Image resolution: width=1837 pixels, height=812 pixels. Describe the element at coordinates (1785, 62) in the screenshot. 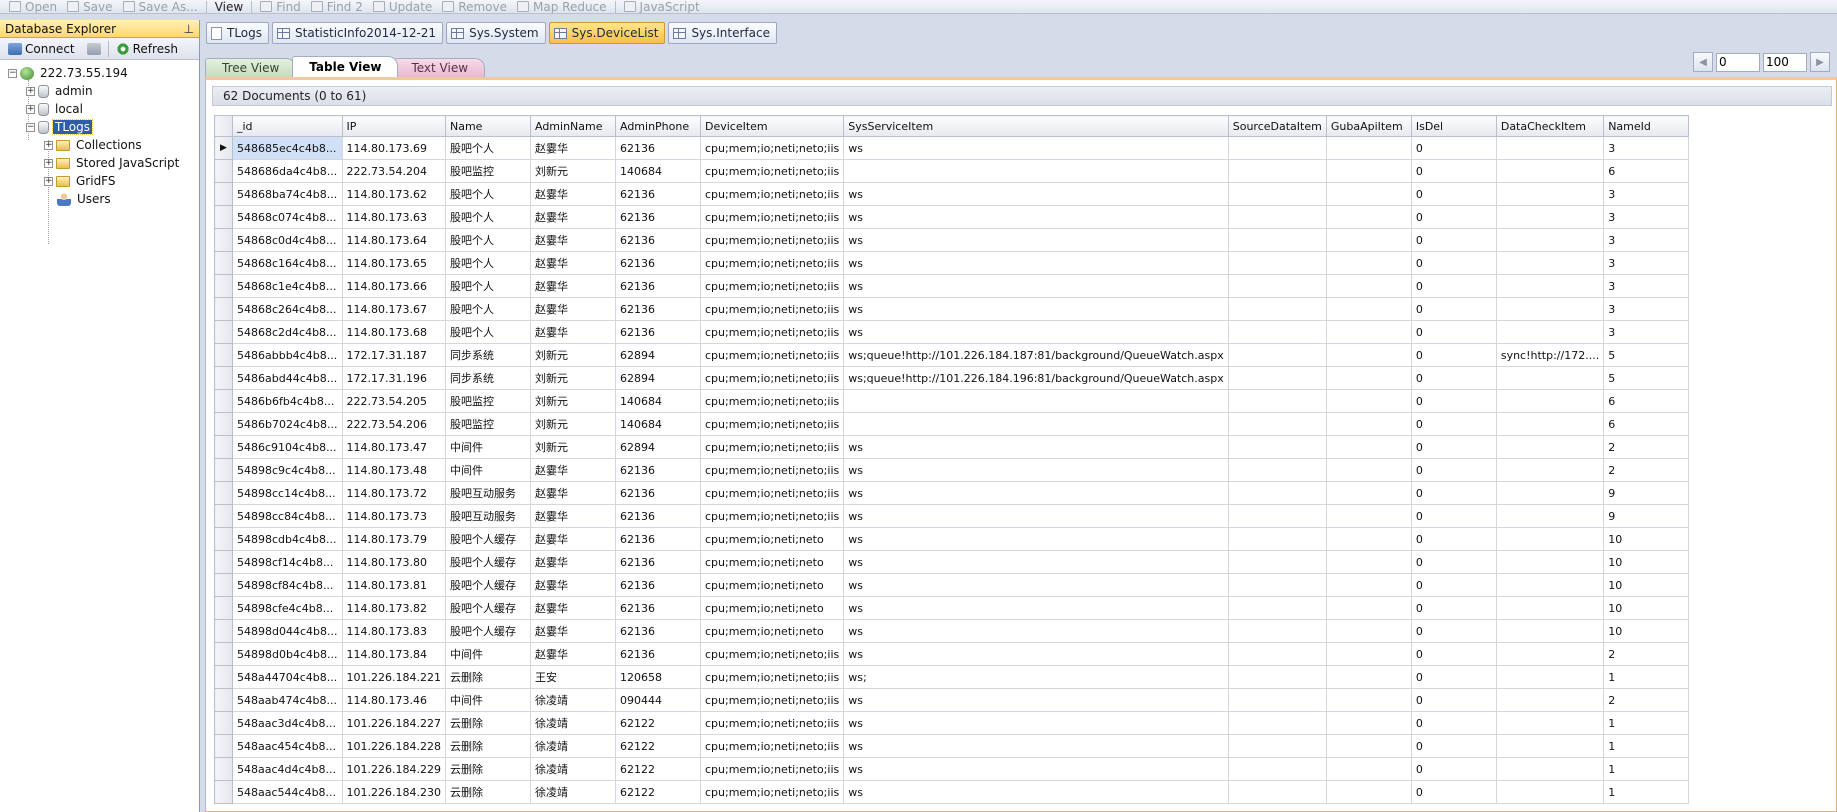

I see `limit-input` at that location.